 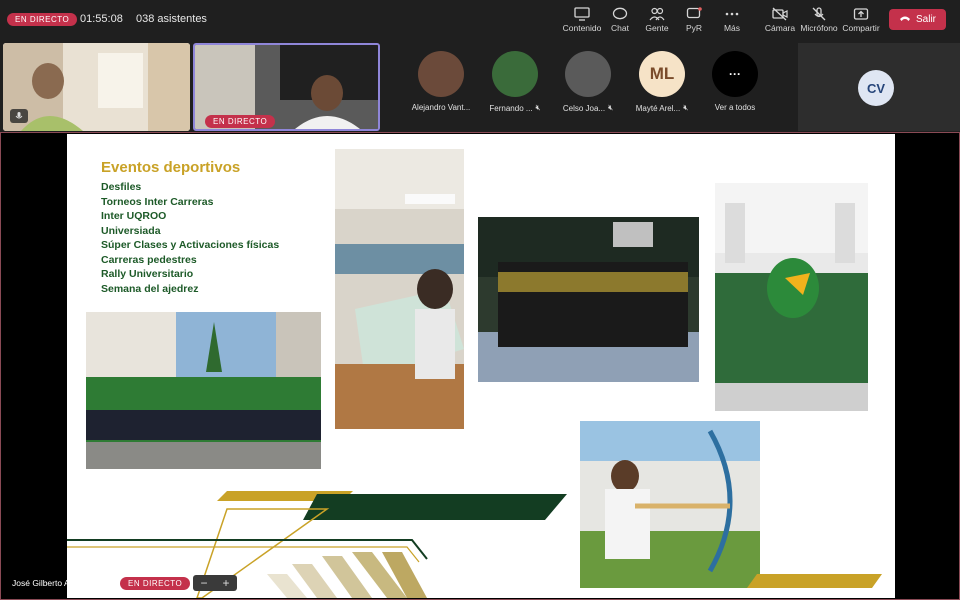 I want to click on view-all-button: ··· Ver a todos, so click(x=735, y=81).